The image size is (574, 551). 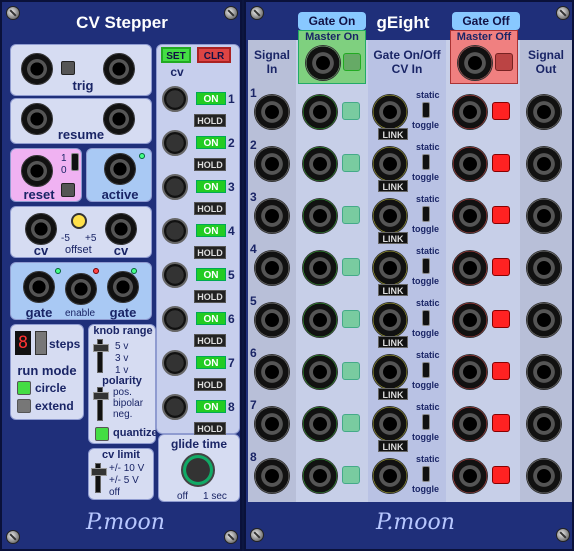 What do you see at coordinates (214, 55) in the screenshot?
I see `clr-button: CLR` at bounding box center [214, 55].